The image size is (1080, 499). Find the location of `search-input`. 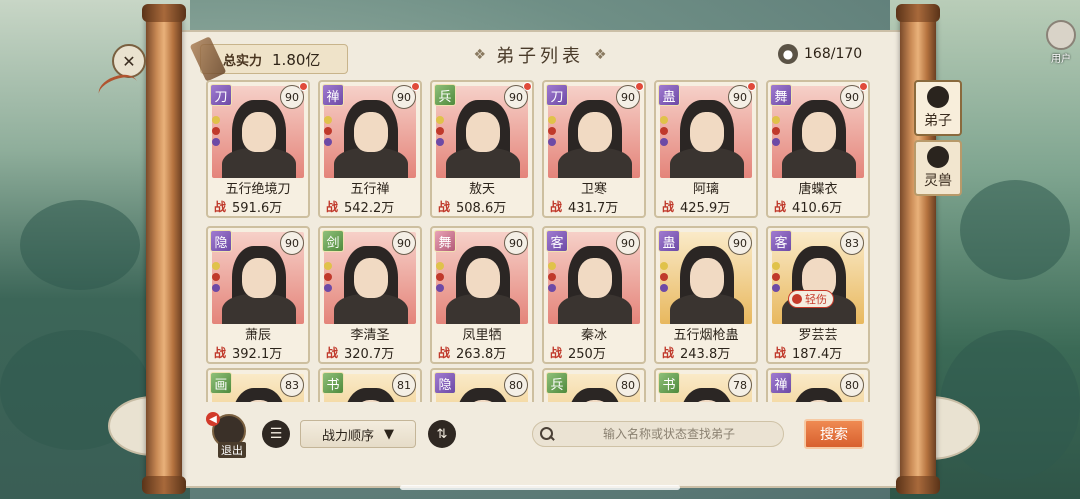

search-input is located at coordinates (669, 434).